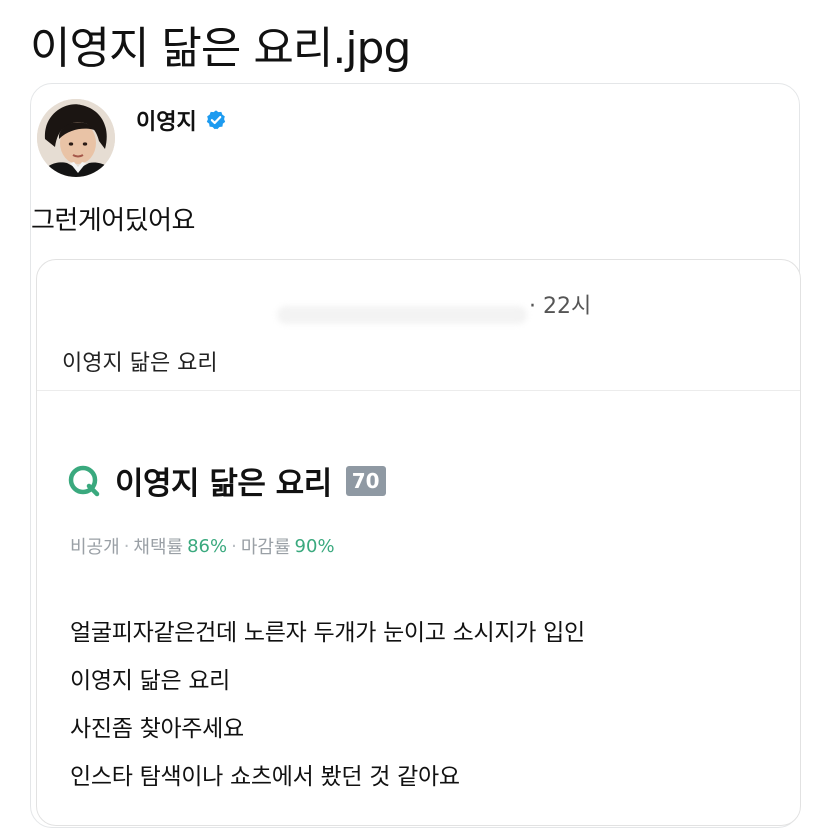 The image size is (835, 835). I want to click on qa-title: 이영지 닮은 요리, so click(223, 484).